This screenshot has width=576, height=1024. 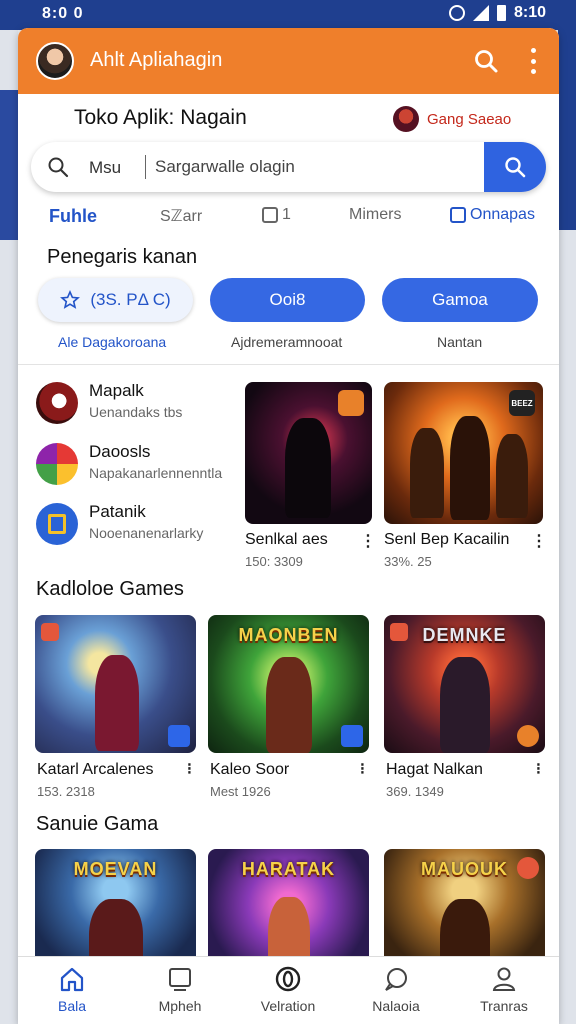 I want to click on featured-game-card: BEEZ Senl Bep Kacailin 33%. 25 ⋮, so click(x=465, y=475).